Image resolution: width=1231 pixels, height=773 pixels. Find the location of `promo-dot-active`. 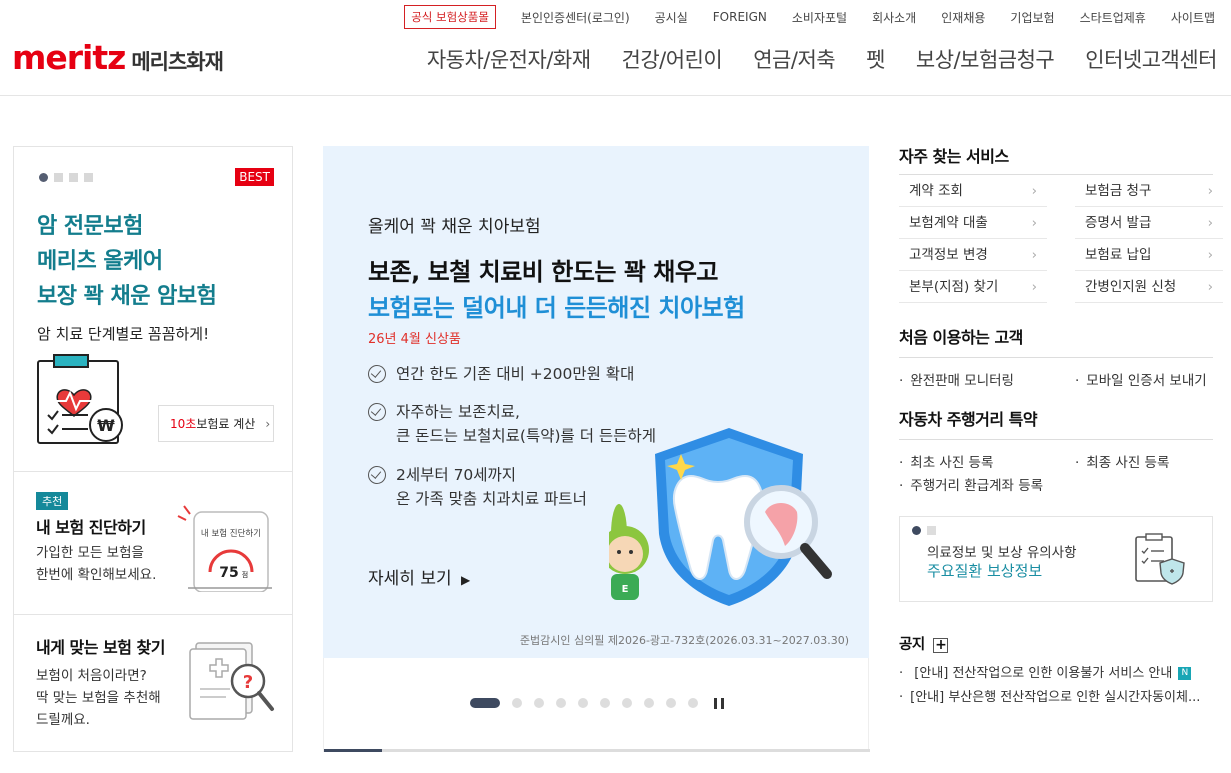

promo-dot-active is located at coordinates (43, 177).